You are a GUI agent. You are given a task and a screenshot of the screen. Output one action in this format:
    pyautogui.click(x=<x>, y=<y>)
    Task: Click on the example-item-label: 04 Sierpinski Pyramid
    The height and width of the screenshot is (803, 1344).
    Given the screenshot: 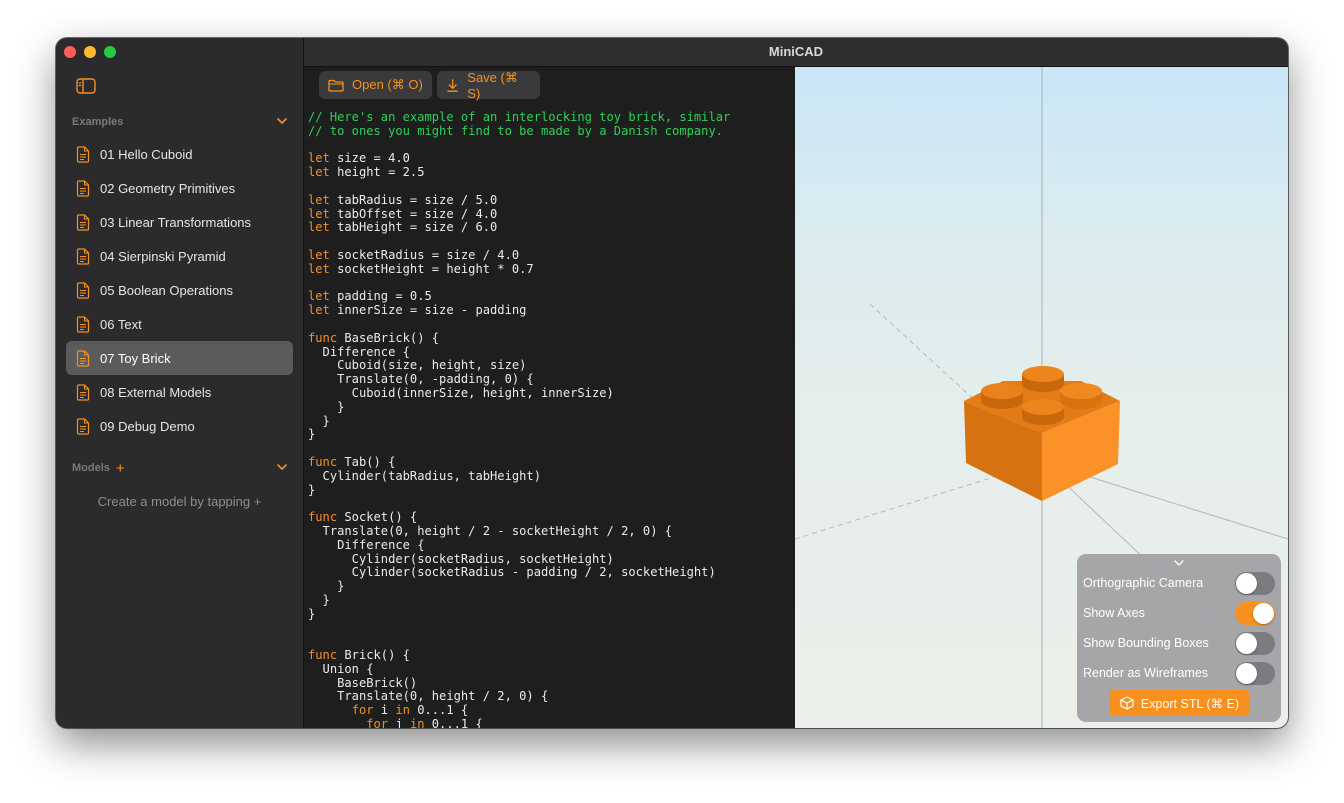 What is the action you would take?
    pyautogui.click(x=163, y=256)
    